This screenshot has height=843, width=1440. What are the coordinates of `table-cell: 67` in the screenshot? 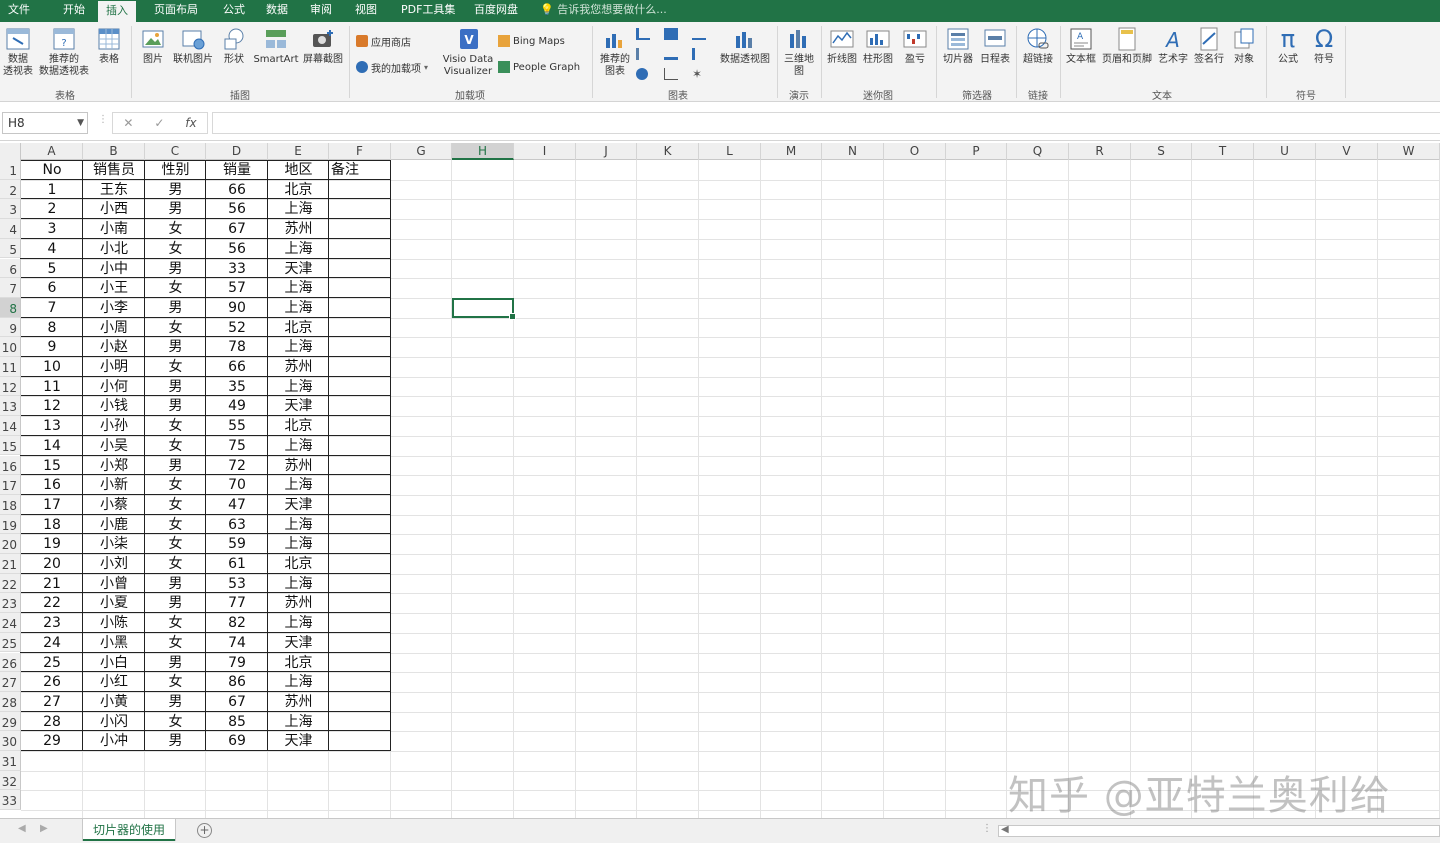 It's located at (237, 229).